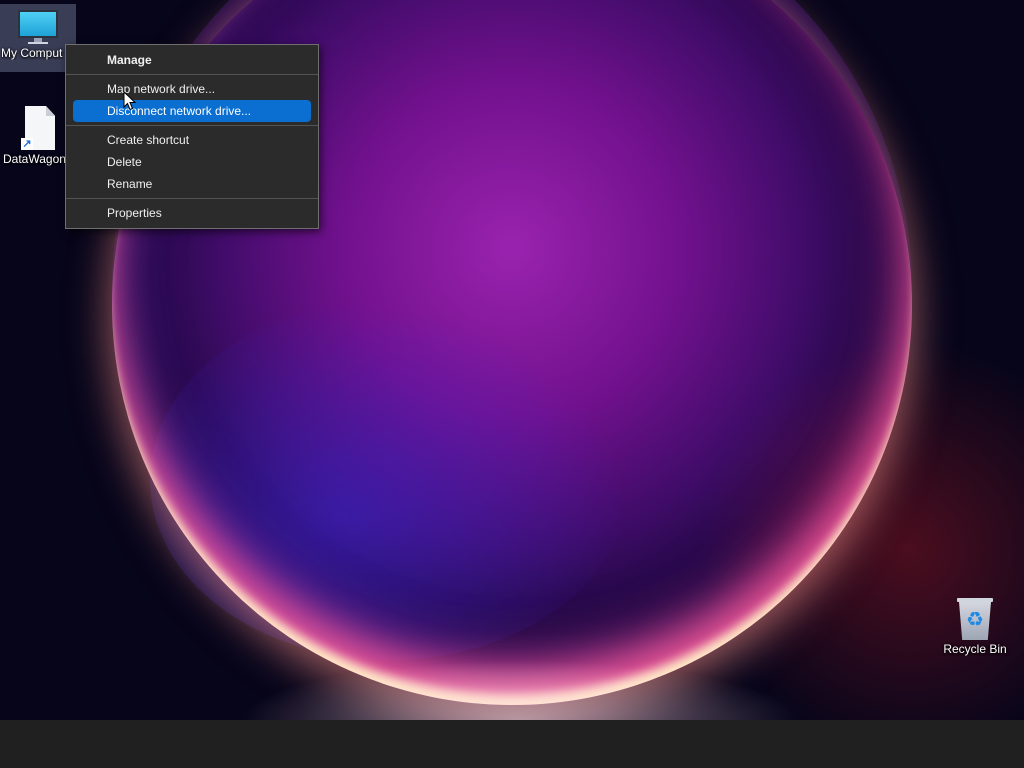 The height and width of the screenshot is (768, 1024). What do you see at coordinates (38, 27) in the screenshot?
I see `computer-monitor-icon` at bounding box center [38, 27].